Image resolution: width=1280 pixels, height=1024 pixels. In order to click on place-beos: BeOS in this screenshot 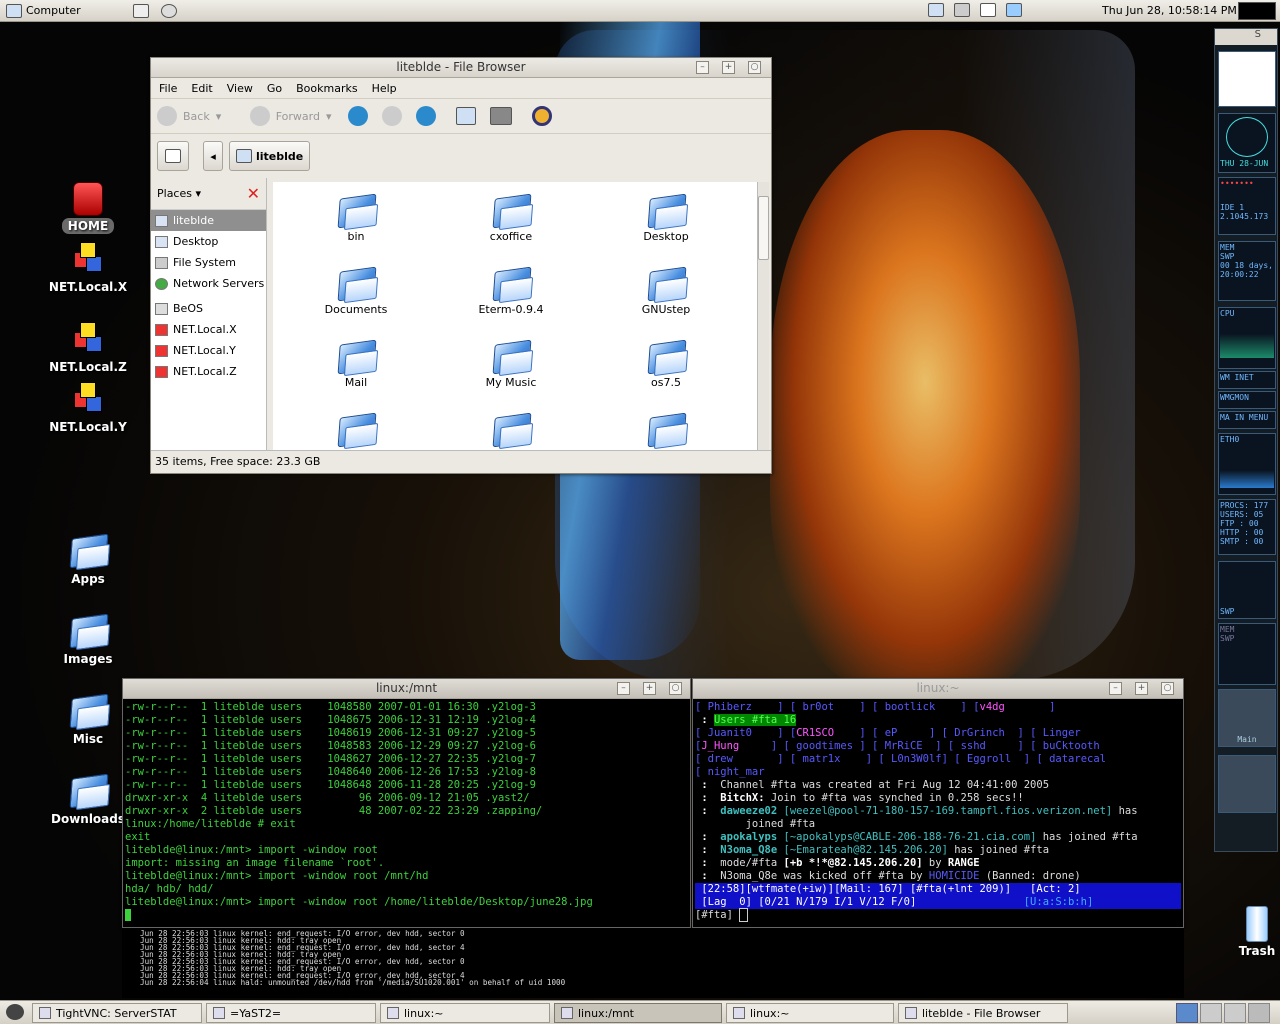, I will do `click(208, 308)`.